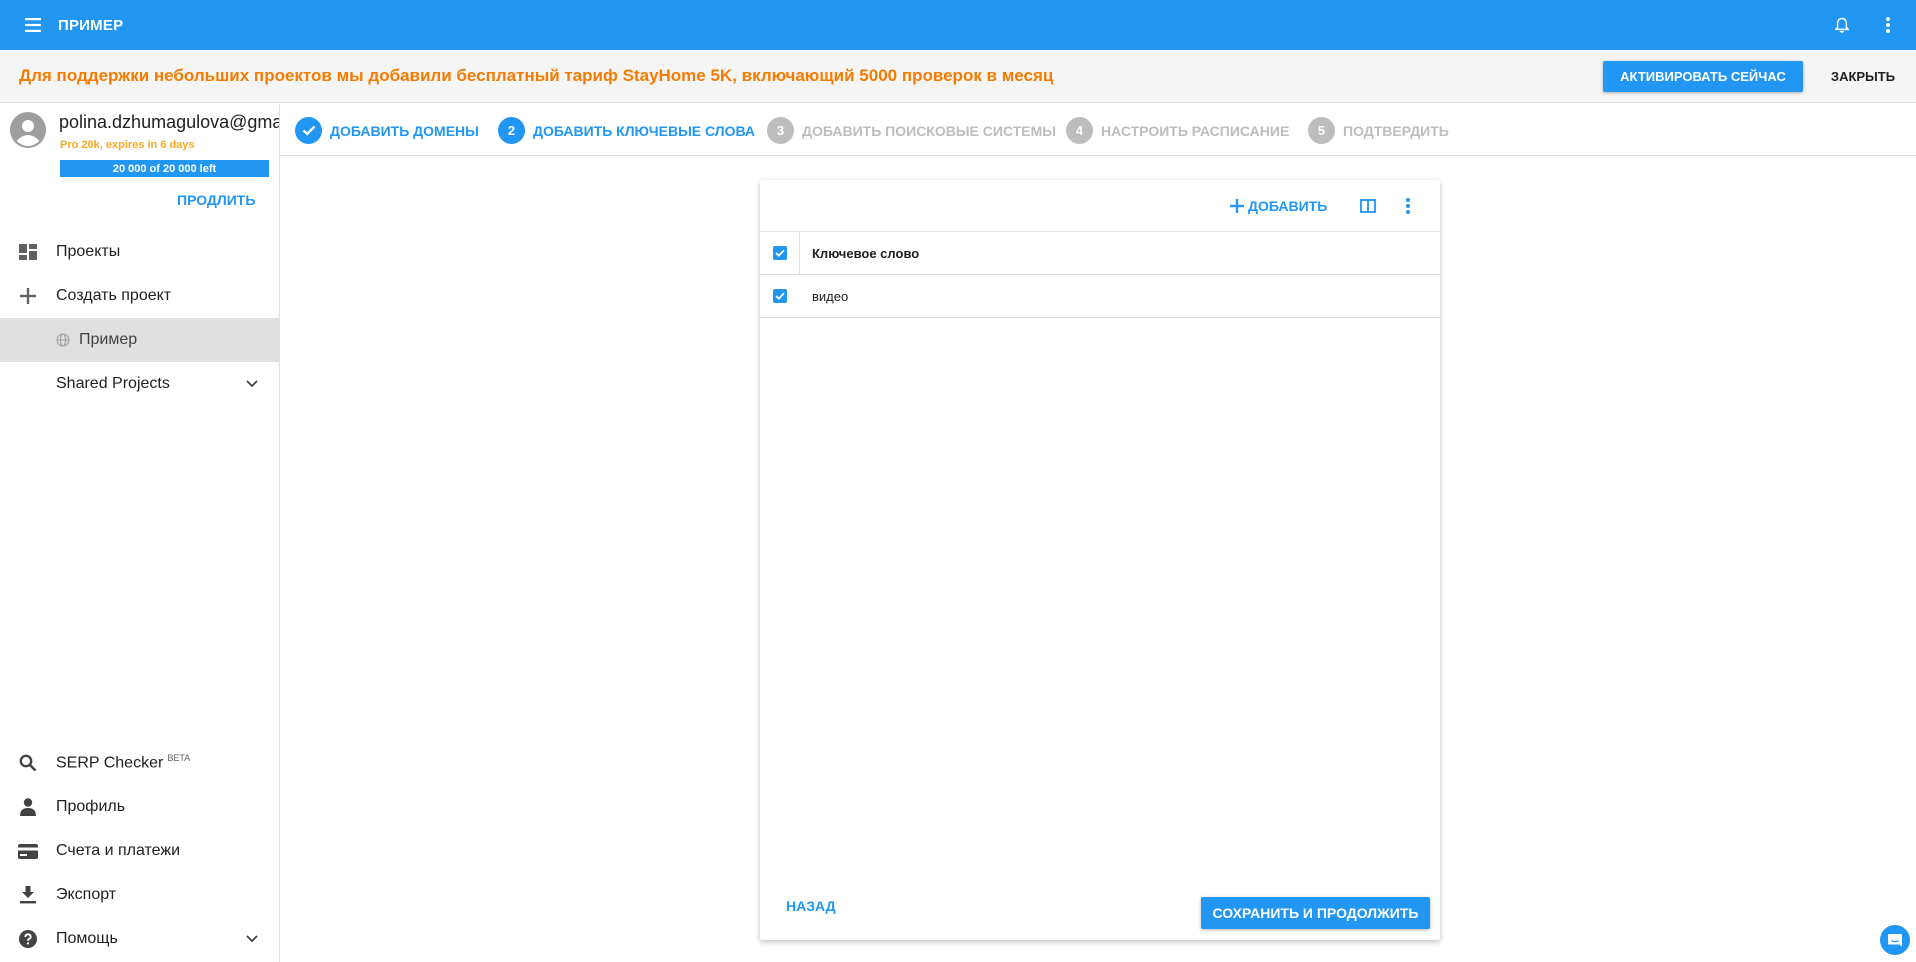 Image resolution: width=1916 pixels, height=962 pixels. I want to click on sidebar-item-billing: Счета и платежи, so click(139, 851).